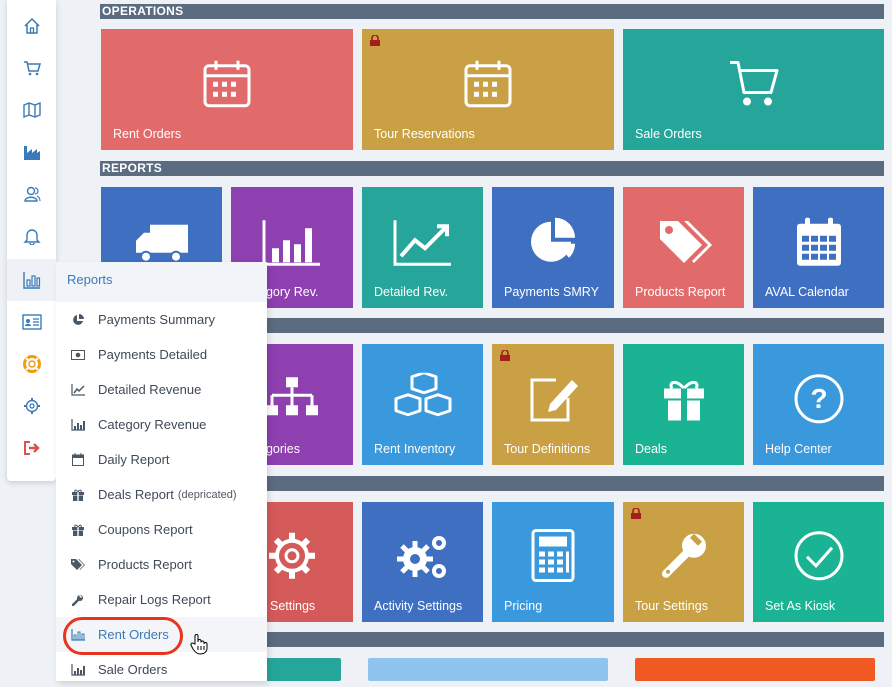 The image size is (892, 687). Describe the element at coordinates (818, 241) in the screenshot. I see `calendar-grid-icon` at that location.